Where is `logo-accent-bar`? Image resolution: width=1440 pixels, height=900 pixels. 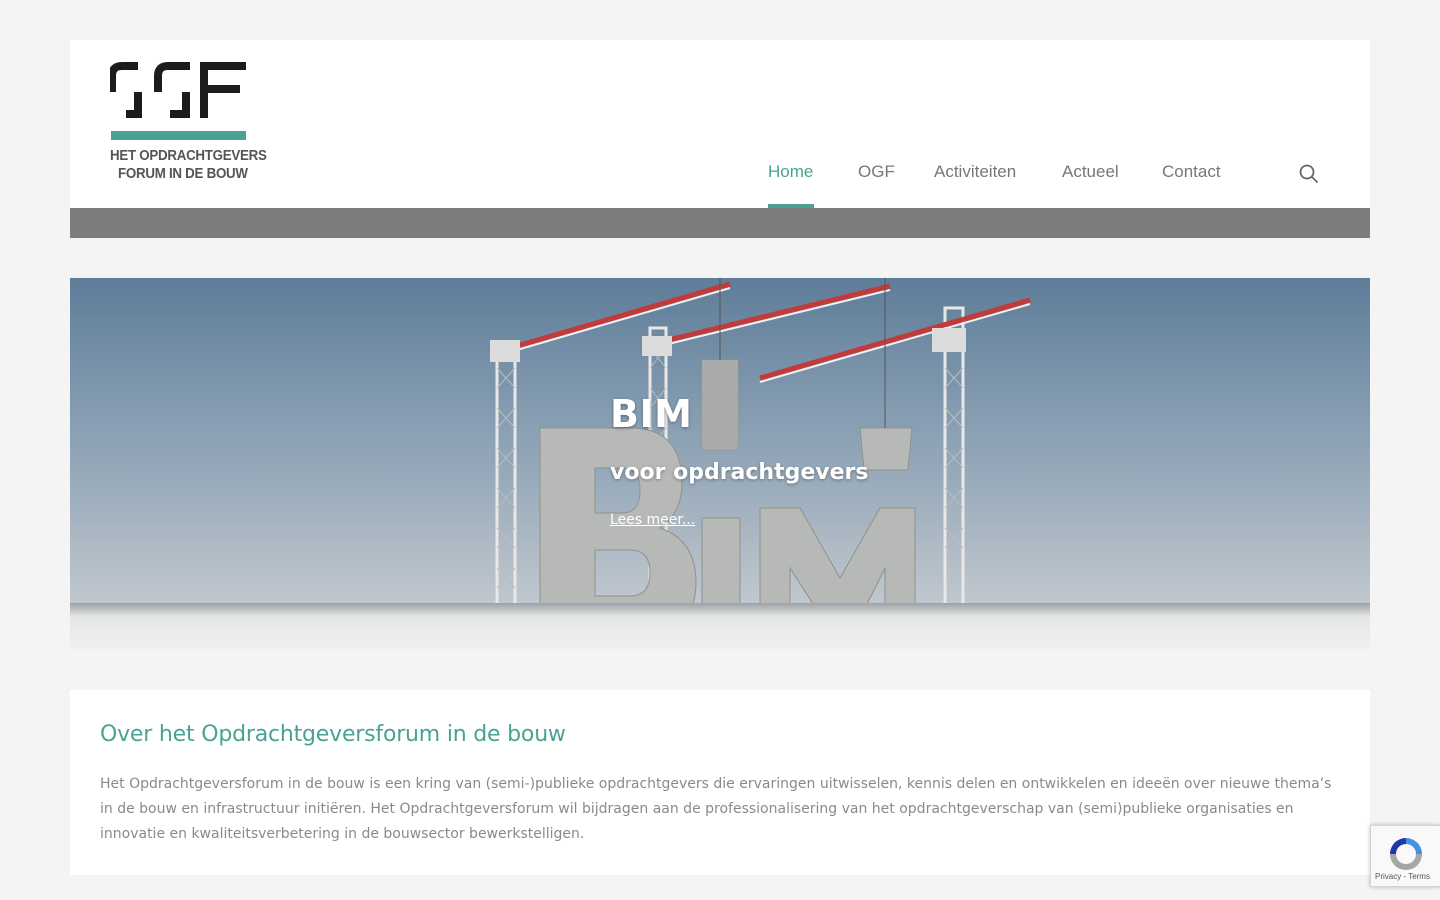
logo-accent-bar is located at coordinates (178, 135).